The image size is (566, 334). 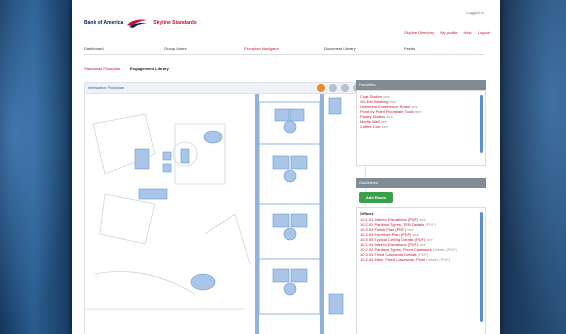 I want to click on utility-text: Logged in, so click(x=475, y=12).